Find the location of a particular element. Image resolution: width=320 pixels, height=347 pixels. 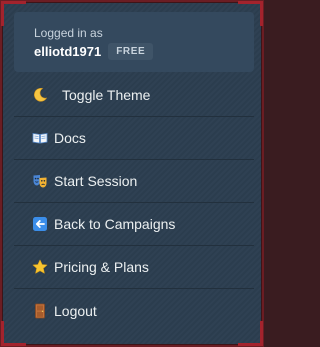

user-row: elliotd1971 FREE is located at coordinates (144, 51).